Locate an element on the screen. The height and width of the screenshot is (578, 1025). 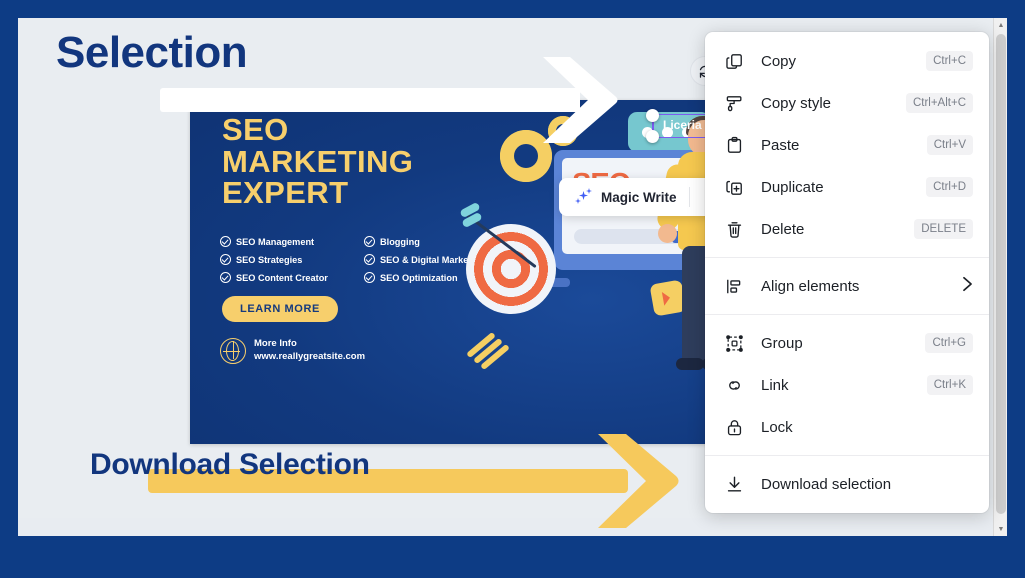
menu-label: Duplicate is located at coordinates (792, 187).